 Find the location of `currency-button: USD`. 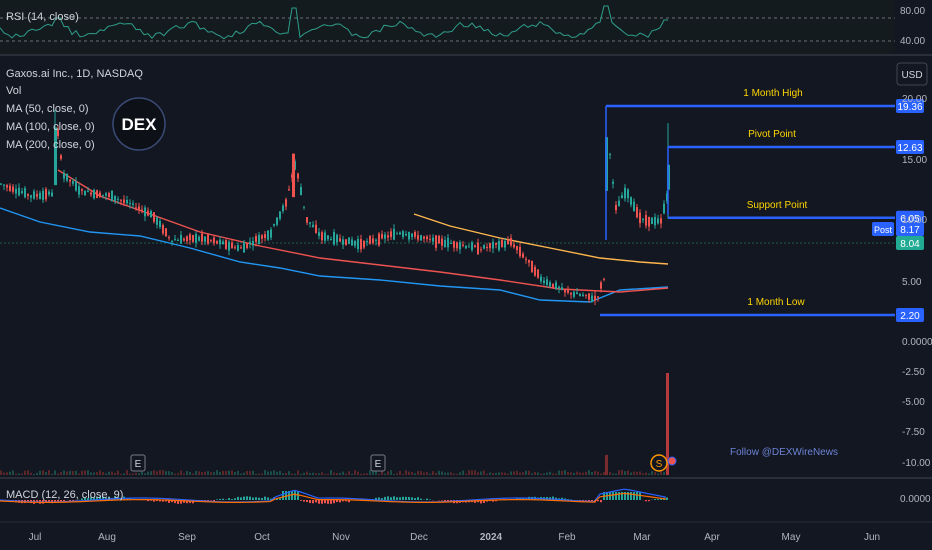

currency-button: USD is located at coordinates (912, 74).